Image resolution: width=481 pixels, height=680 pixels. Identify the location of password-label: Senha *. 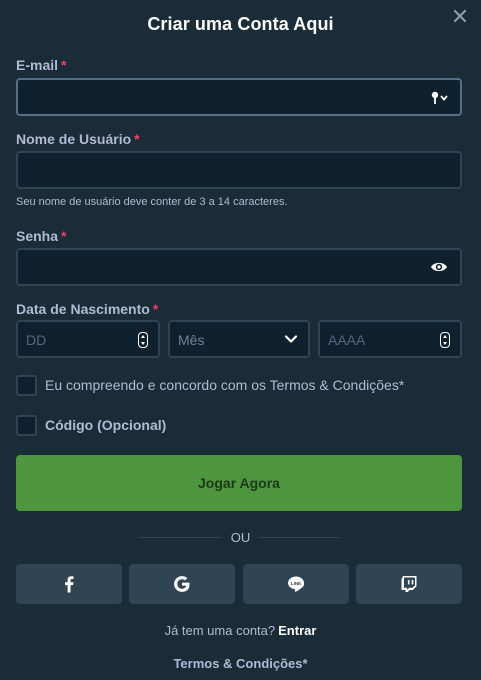
(41, 236).